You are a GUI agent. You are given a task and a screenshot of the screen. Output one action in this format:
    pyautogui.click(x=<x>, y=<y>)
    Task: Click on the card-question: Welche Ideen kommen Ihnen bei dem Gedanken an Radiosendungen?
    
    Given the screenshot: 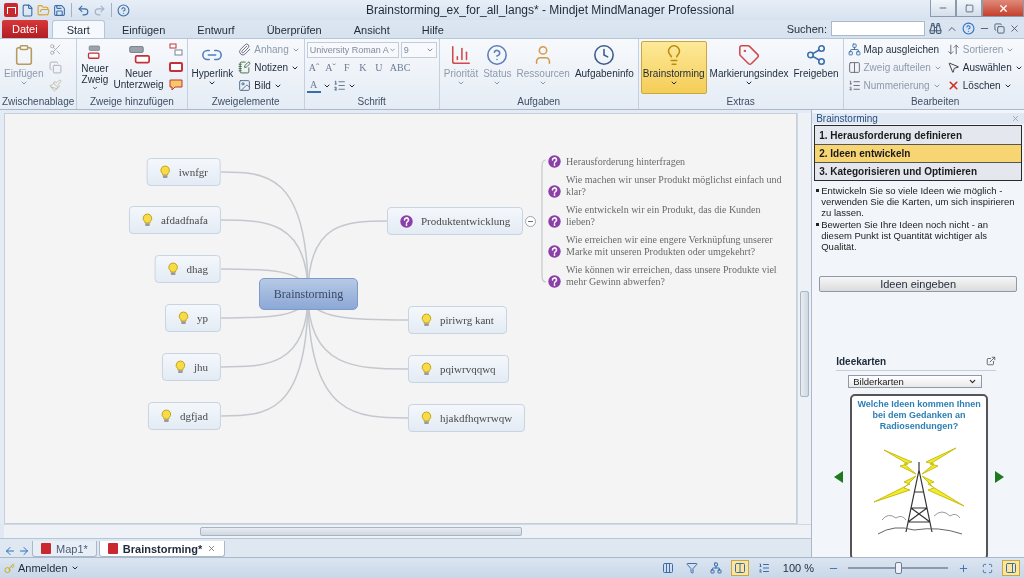 What is the action you would take?
    pyautogui.click(x=919, y=415)
    